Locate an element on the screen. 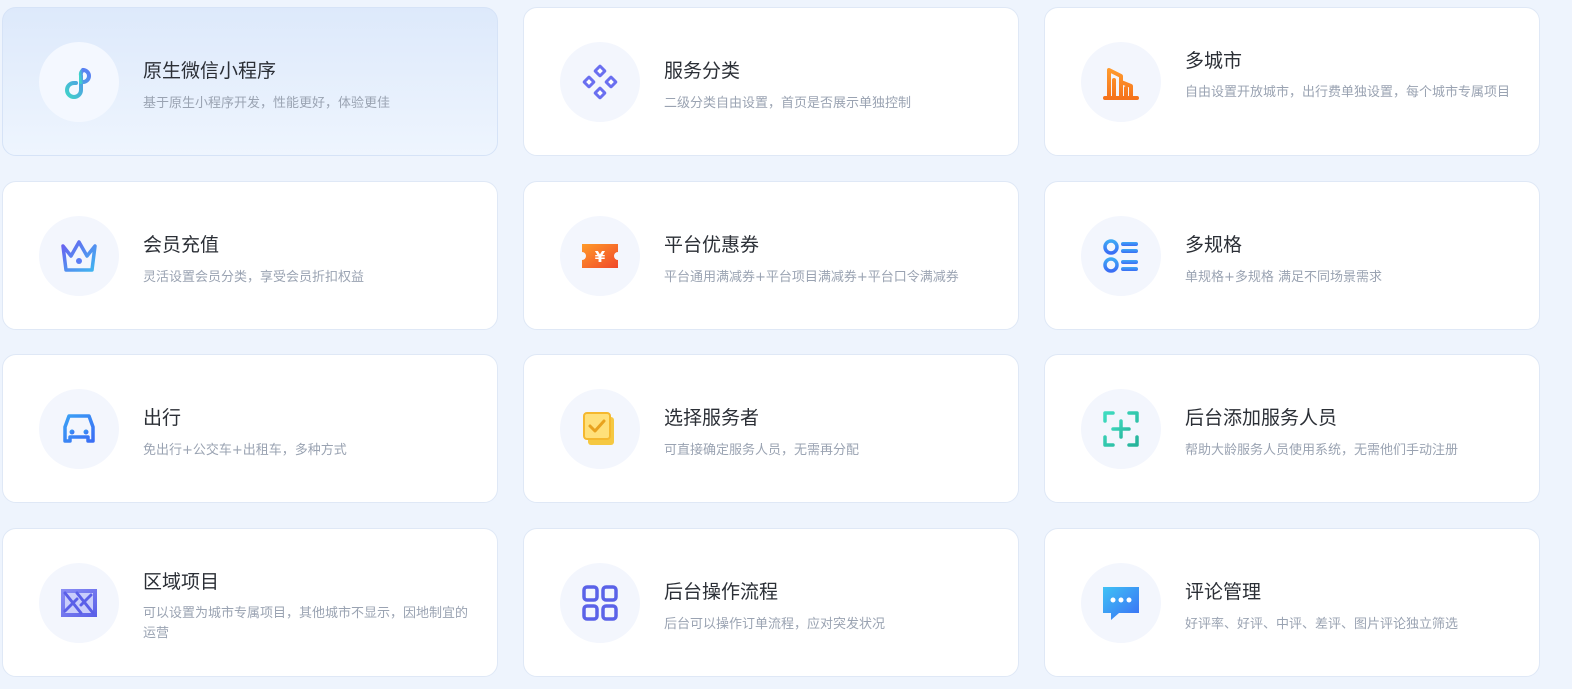 The image size is (1572, 689). add-staff-icon is located at coordinates (1121, 429).